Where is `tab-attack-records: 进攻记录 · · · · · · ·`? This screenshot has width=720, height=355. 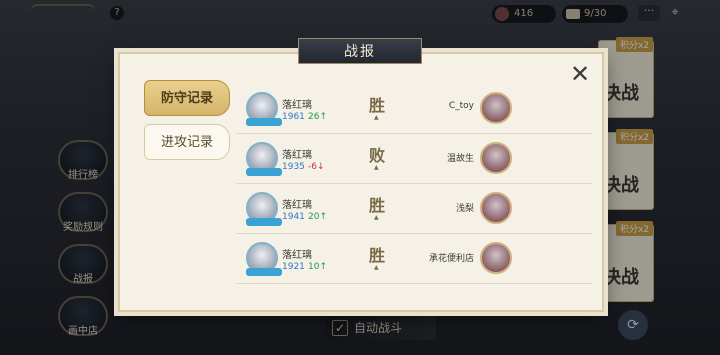
tab-attack-records: 进攻记录 · · · · · · · is located at coordinates (187, 142).